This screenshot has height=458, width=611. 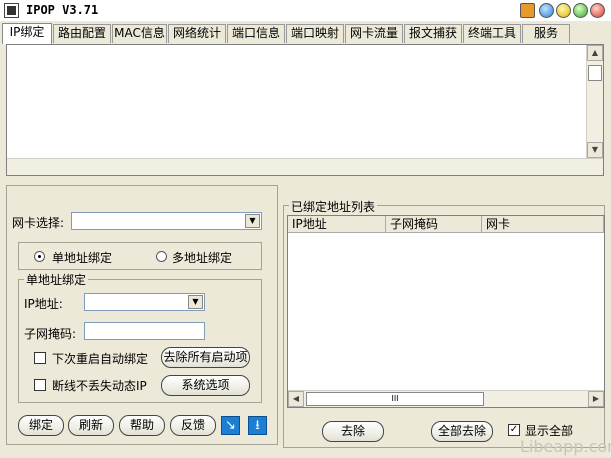 I want to click on scroll-down-icon: ▼, so click(x=595, y=150).